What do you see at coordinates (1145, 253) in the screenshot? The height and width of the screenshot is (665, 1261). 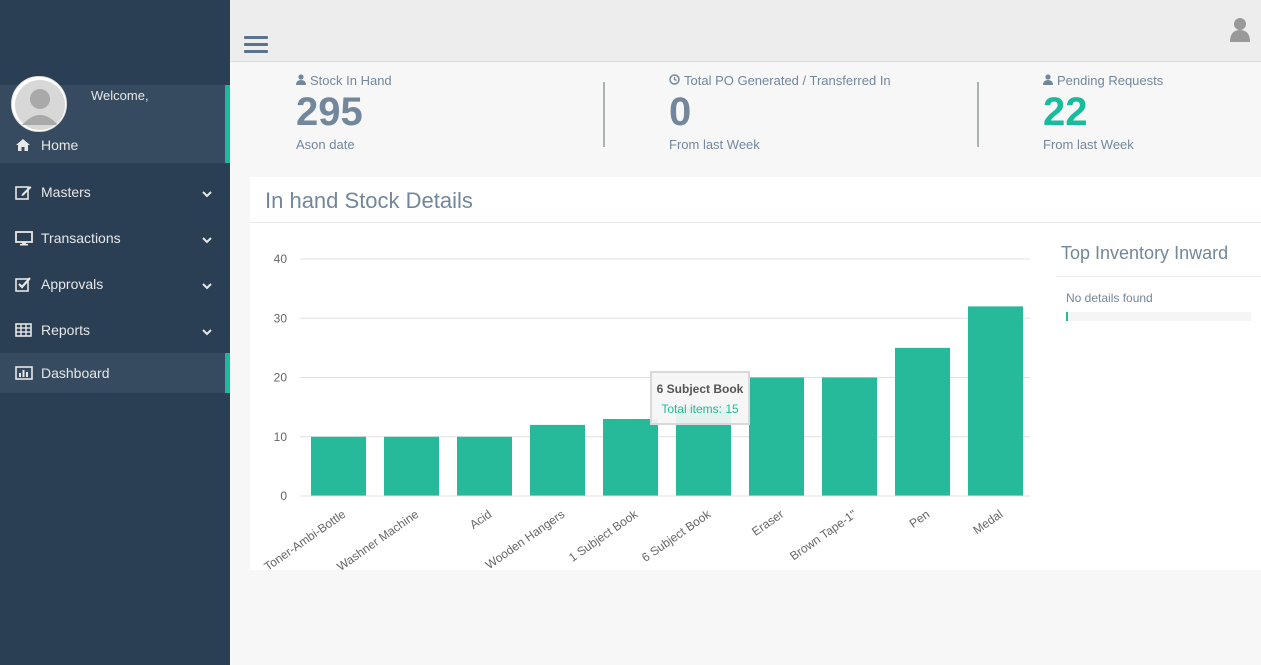 I see `side-title: Top Inventory Inward` at bounding box center [1145, 253].